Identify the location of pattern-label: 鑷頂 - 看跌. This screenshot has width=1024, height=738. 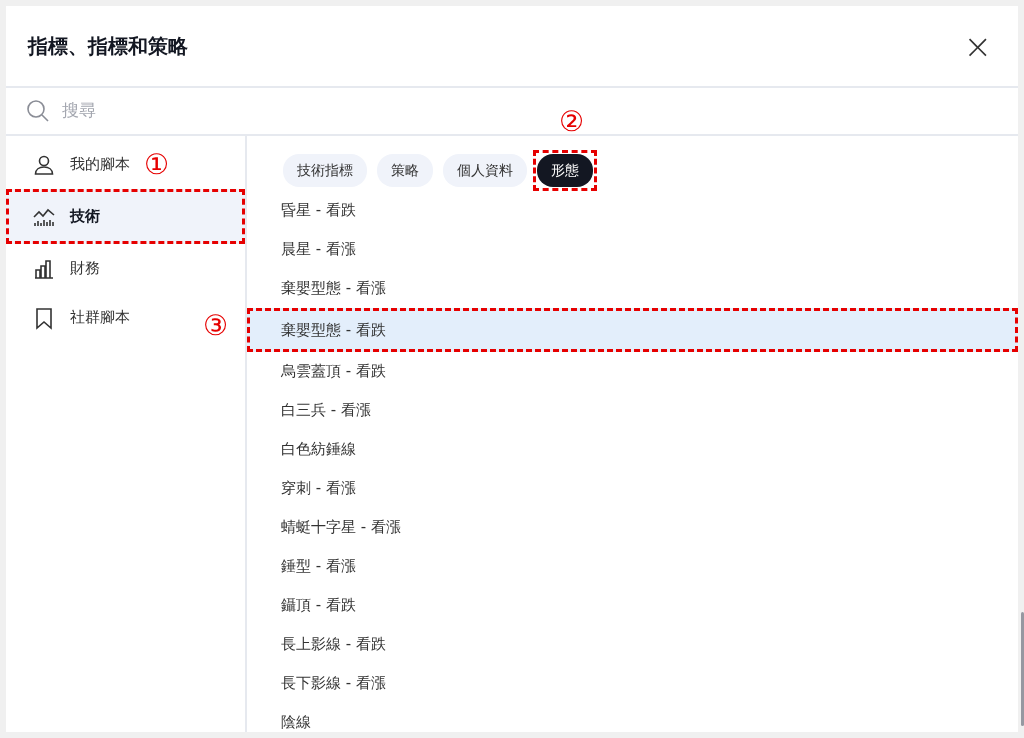
(318, 606).